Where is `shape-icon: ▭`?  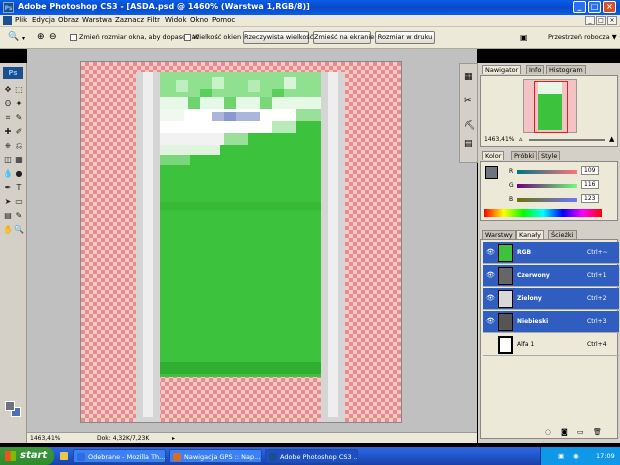
shape-icon: ▭ is located at coordinates (19, 202).